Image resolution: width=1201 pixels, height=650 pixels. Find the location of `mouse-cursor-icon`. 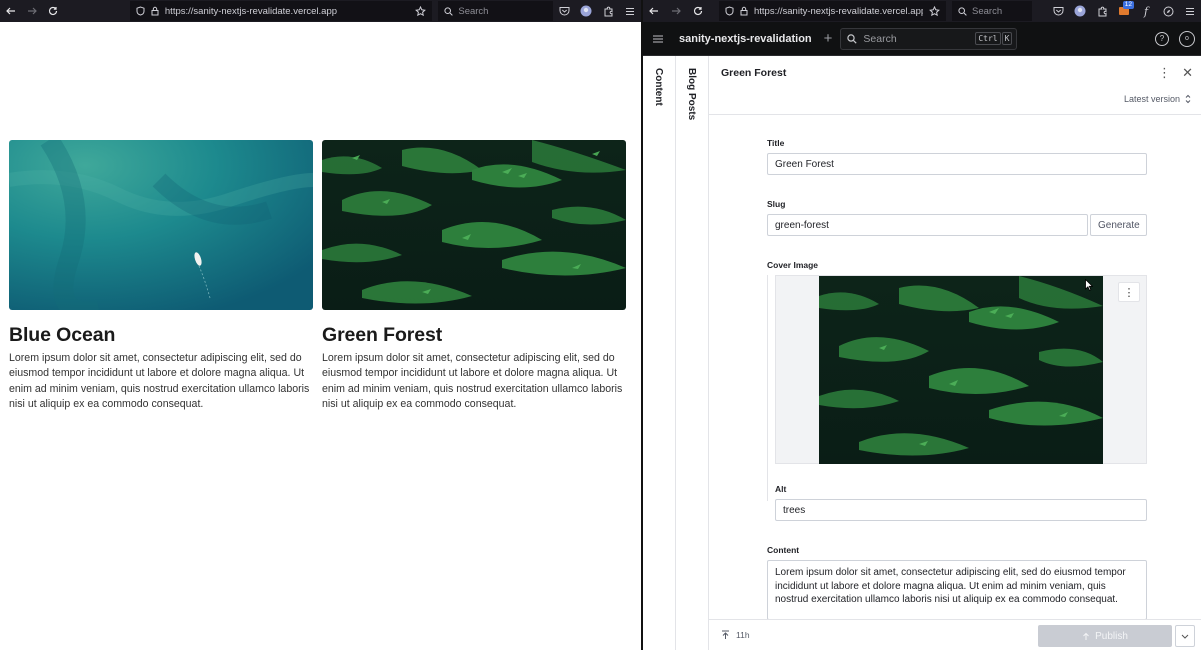

mouse-cursor-icon is located at coordinates (1089, 285).